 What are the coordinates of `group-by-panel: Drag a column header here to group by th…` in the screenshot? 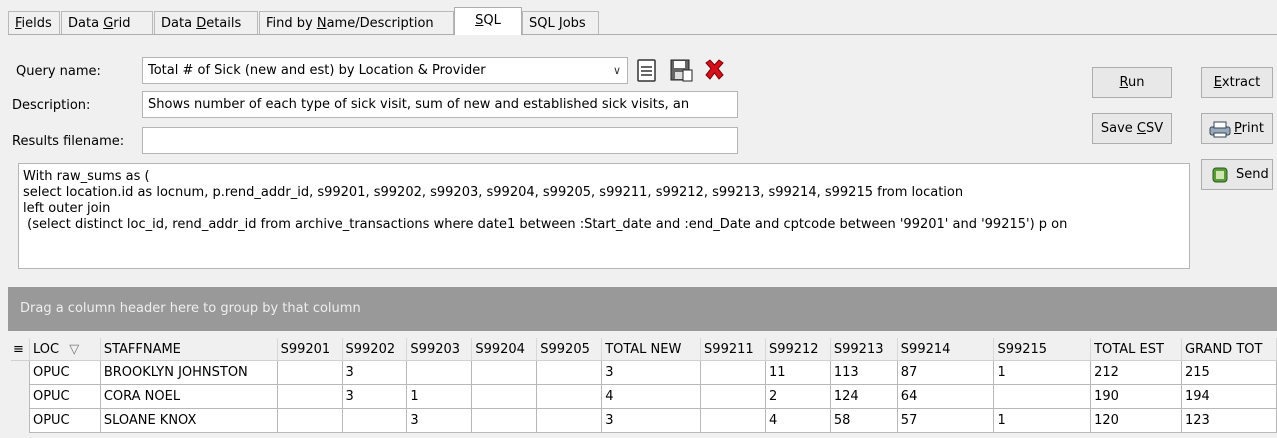 It's located at (642, 309).